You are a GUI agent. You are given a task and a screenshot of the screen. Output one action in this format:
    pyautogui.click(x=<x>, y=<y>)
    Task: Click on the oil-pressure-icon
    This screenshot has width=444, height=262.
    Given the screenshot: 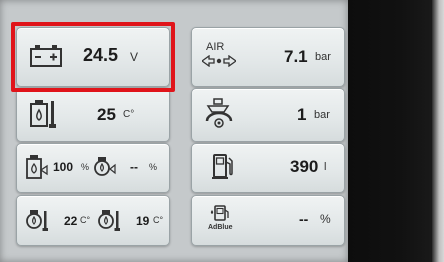 What is the action you would take?
    pyautogui.click(x=219, y=113)
    